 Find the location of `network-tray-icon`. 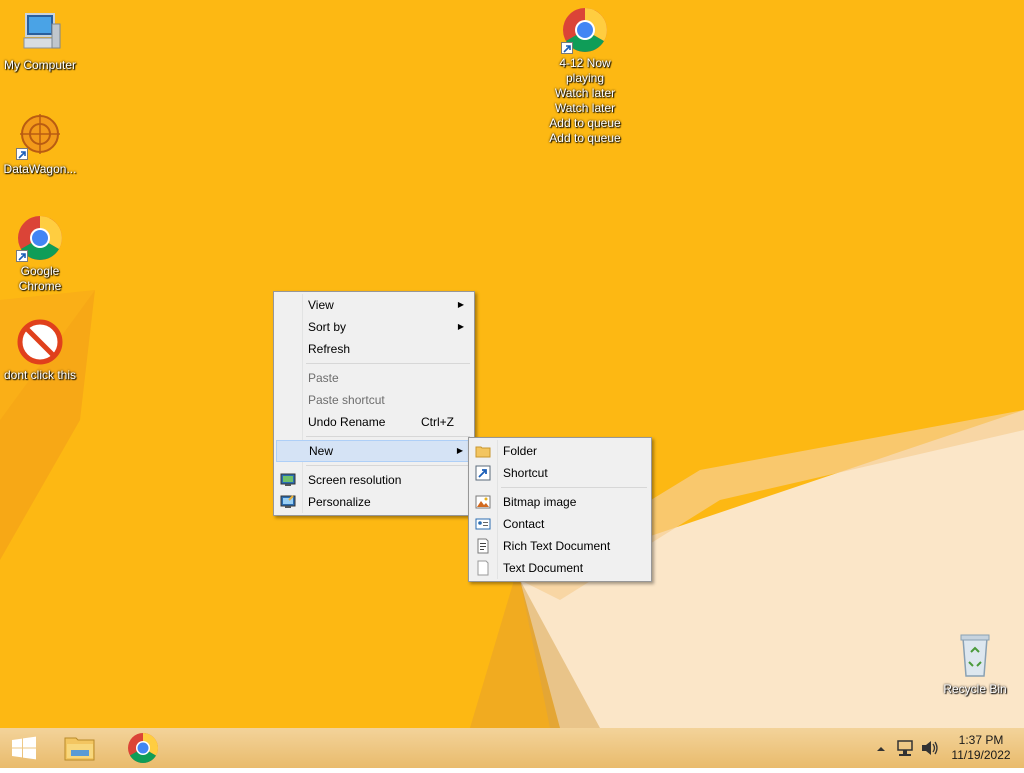

network-tray-icon is located at coordinates (906, 748).